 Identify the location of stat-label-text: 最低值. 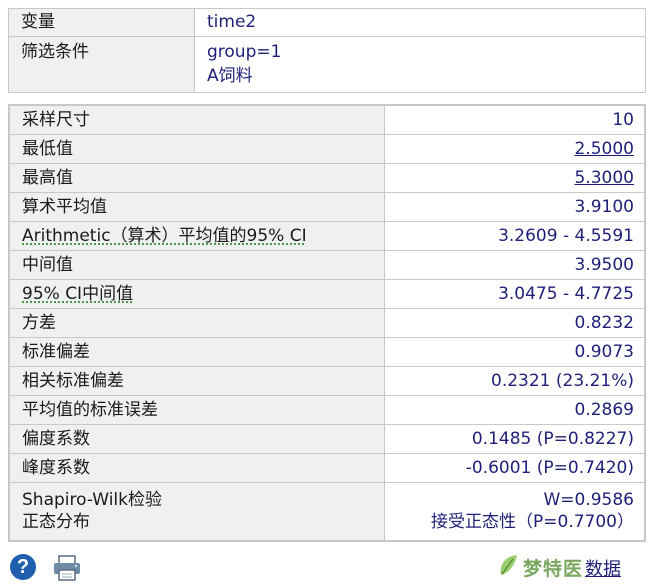
(47, 149).